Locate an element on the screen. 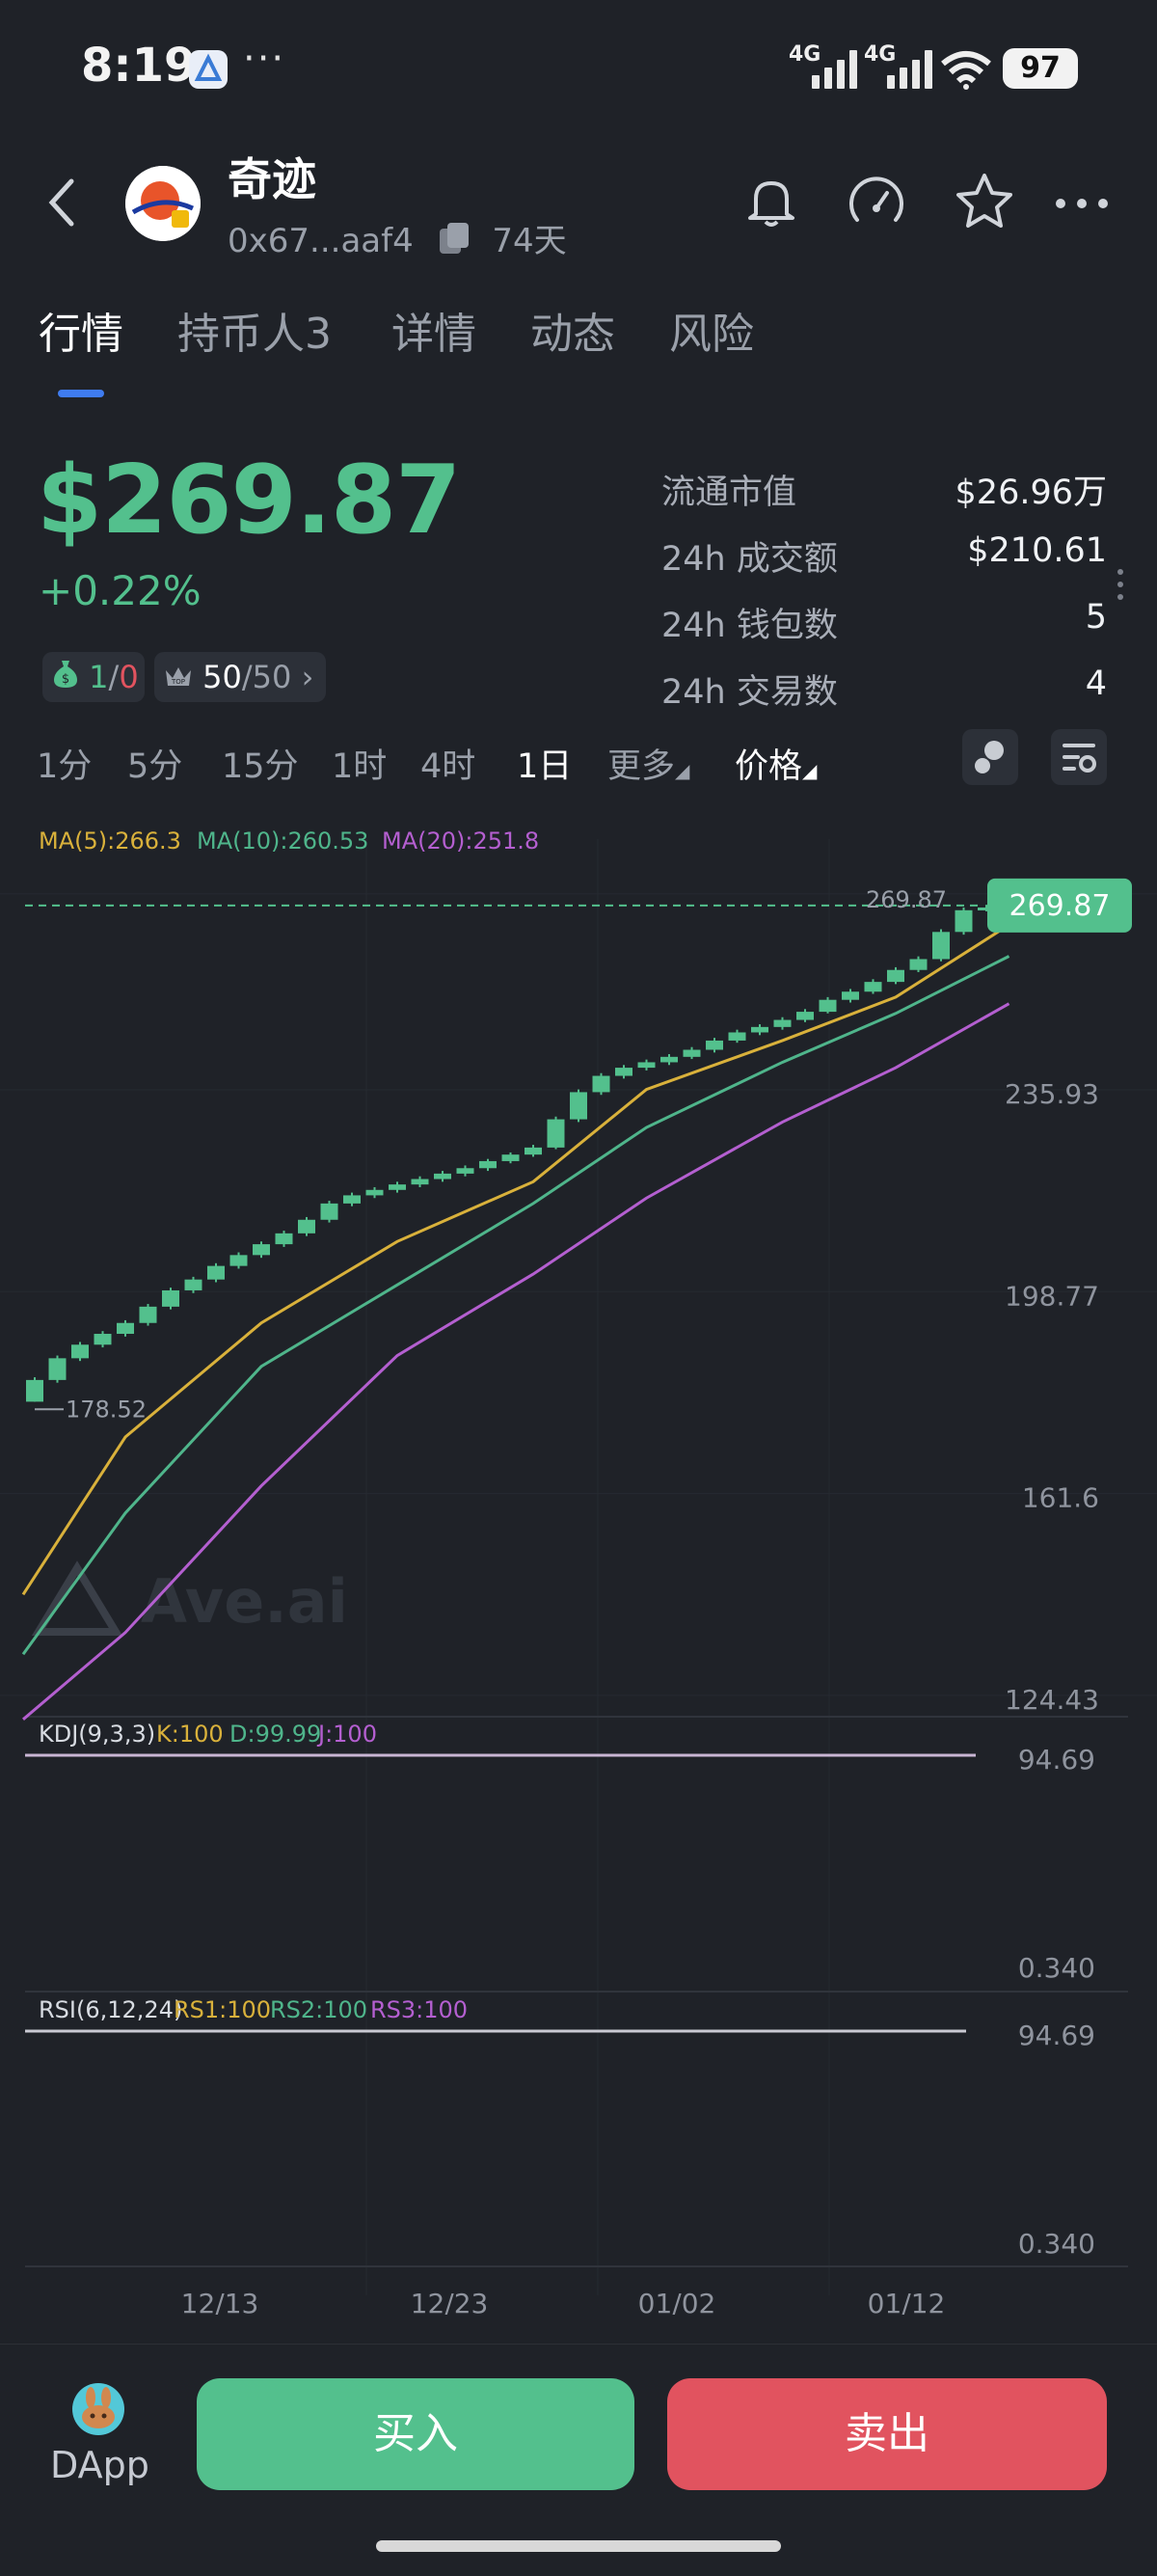 The width and height of the screenshot is (1157, 2576). status-time: 8:19 is located at coordinates (139, 66).